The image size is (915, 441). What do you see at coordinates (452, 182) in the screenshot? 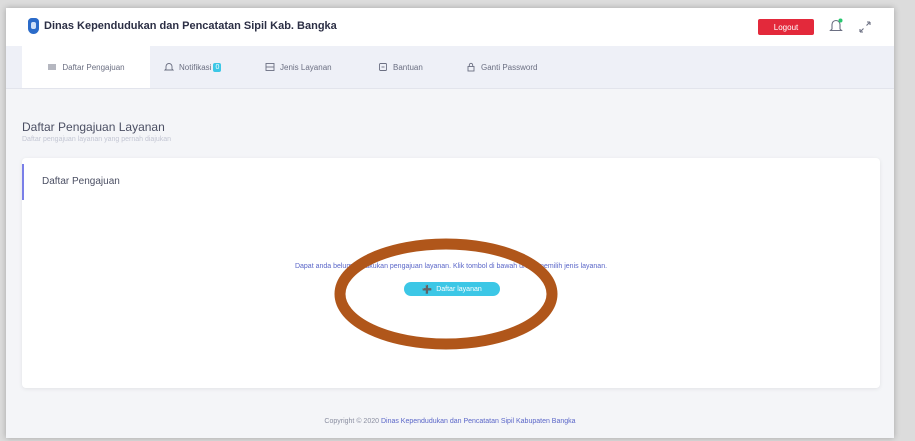
I see `card-header: Daftar Pengajuan` at bounding box center [452, 182].